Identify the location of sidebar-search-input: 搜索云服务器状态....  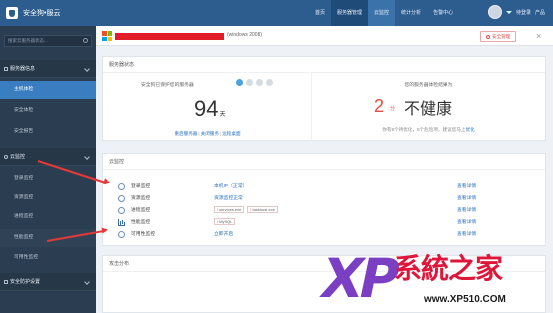
(48, 41).